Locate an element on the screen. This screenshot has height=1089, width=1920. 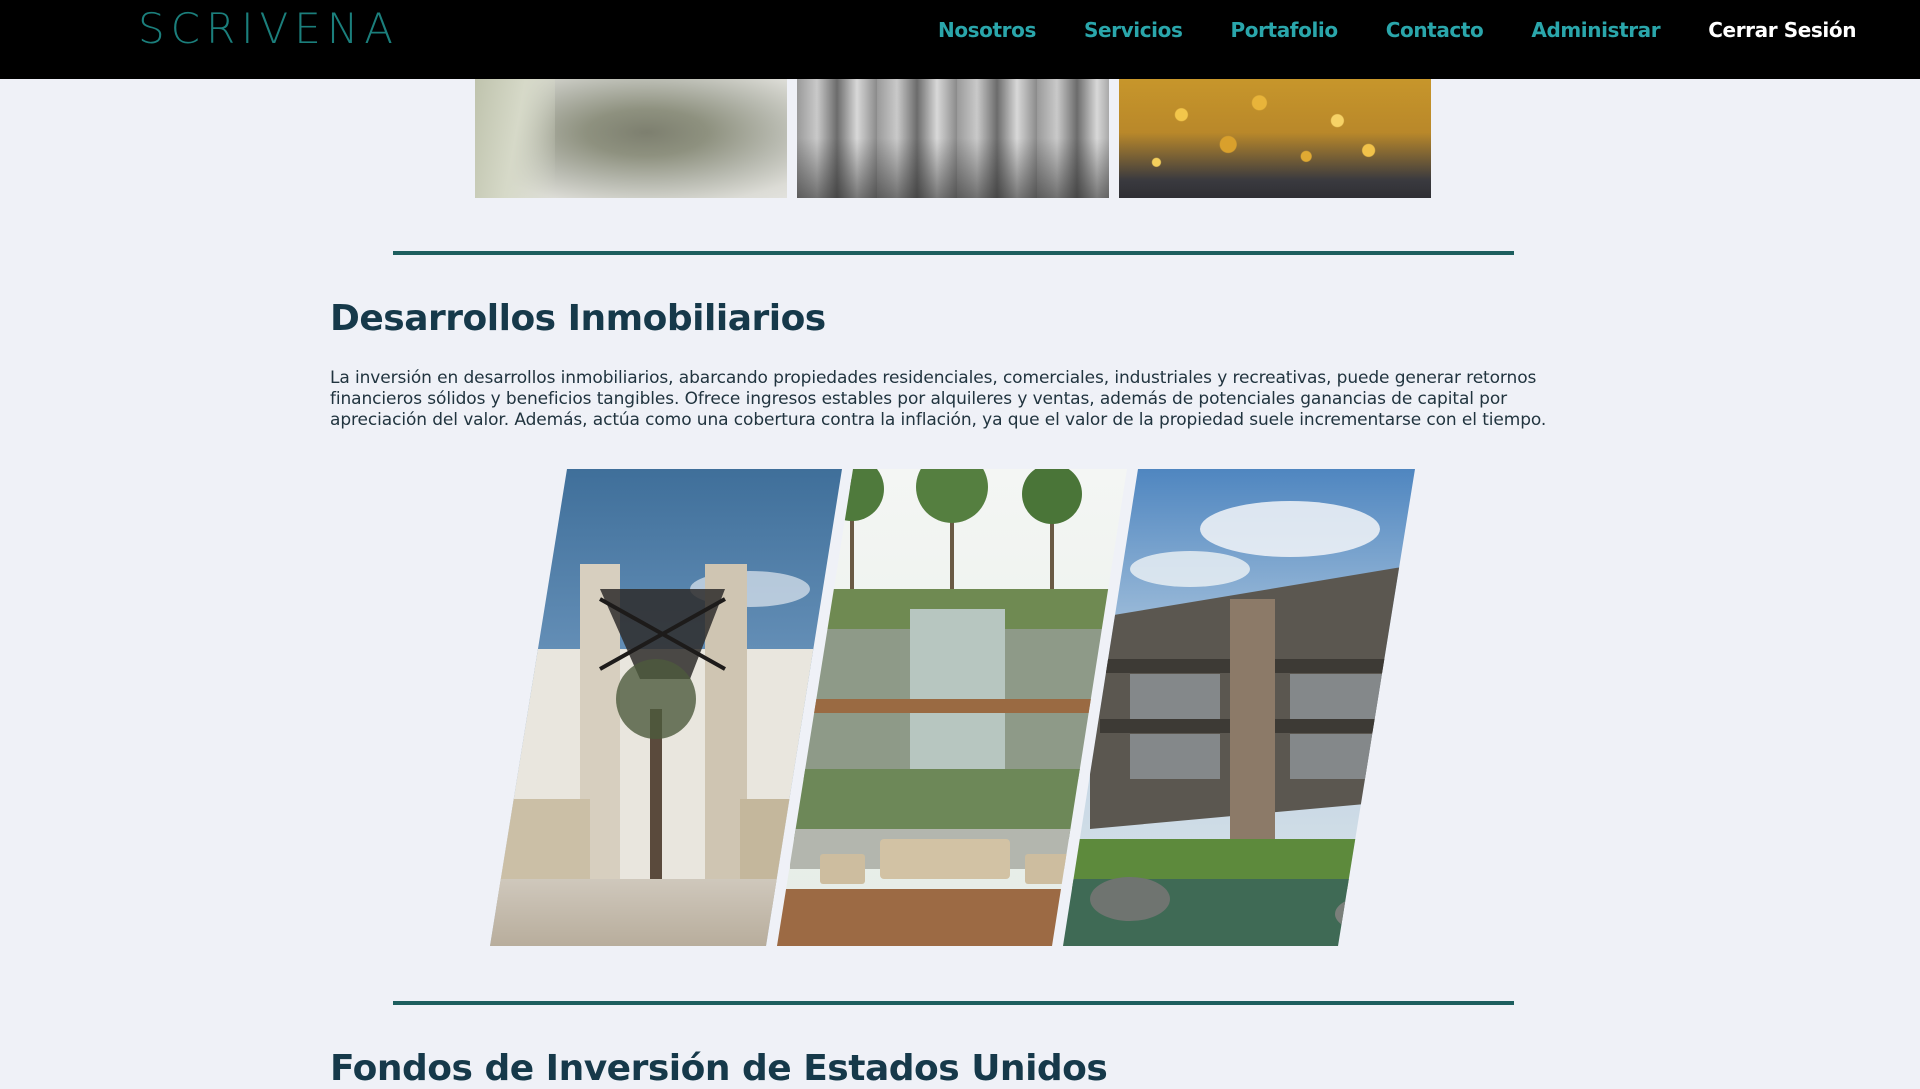
brand-logo: SCRIVENA is located at coordinates (268, 29).